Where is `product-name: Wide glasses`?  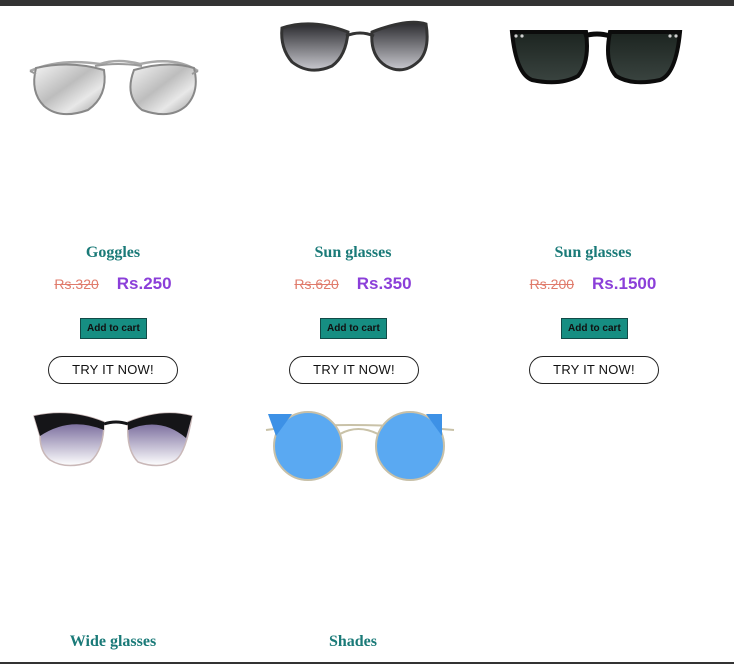
product-name: Wide glasses is located at coordinates (113, 641).